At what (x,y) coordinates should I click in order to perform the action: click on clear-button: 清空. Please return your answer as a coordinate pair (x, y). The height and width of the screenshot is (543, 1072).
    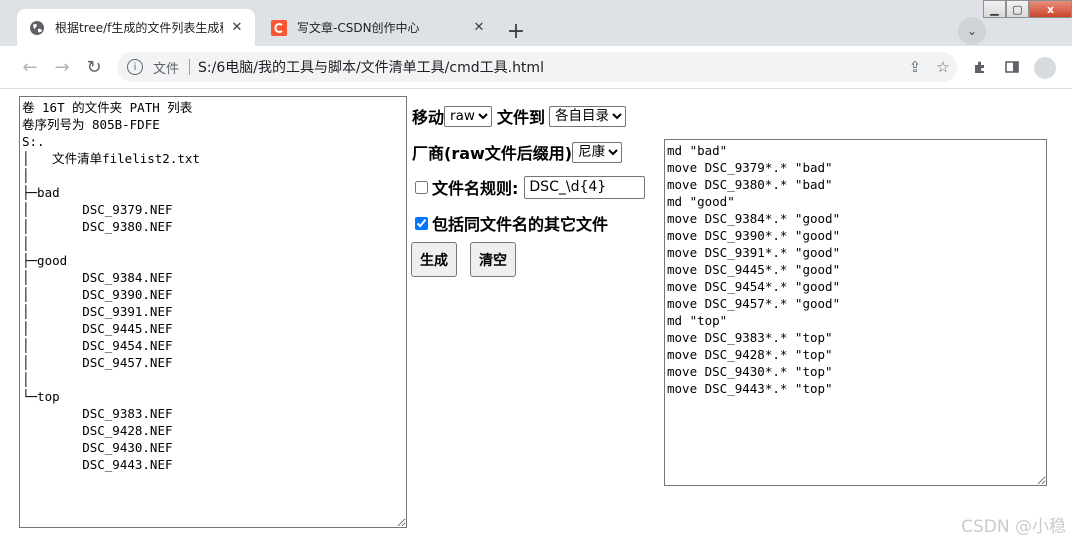
    Looking at the image, I should click on (493, 259).